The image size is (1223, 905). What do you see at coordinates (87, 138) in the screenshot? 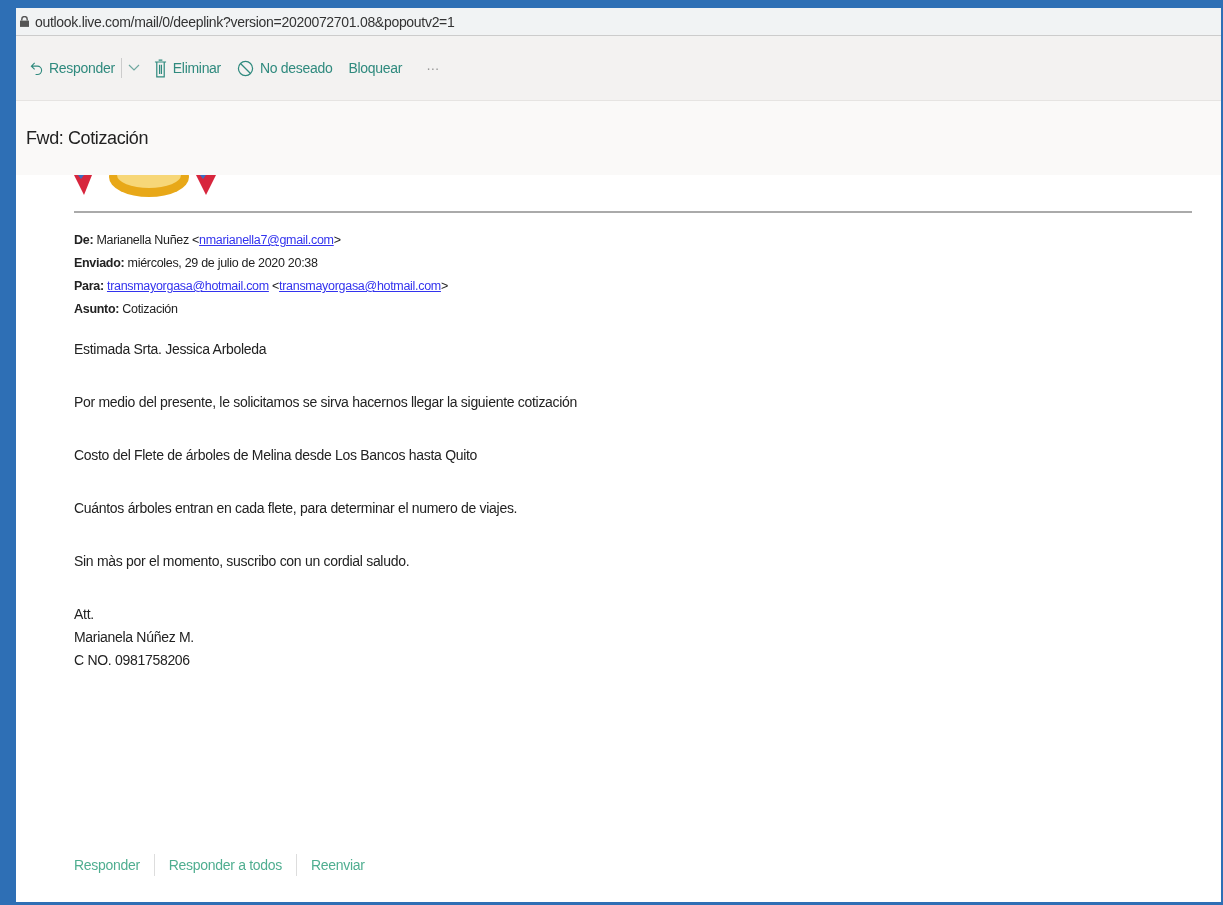
I see `message-subject: Fwd: Cotización` at bounding box center [87, 138].